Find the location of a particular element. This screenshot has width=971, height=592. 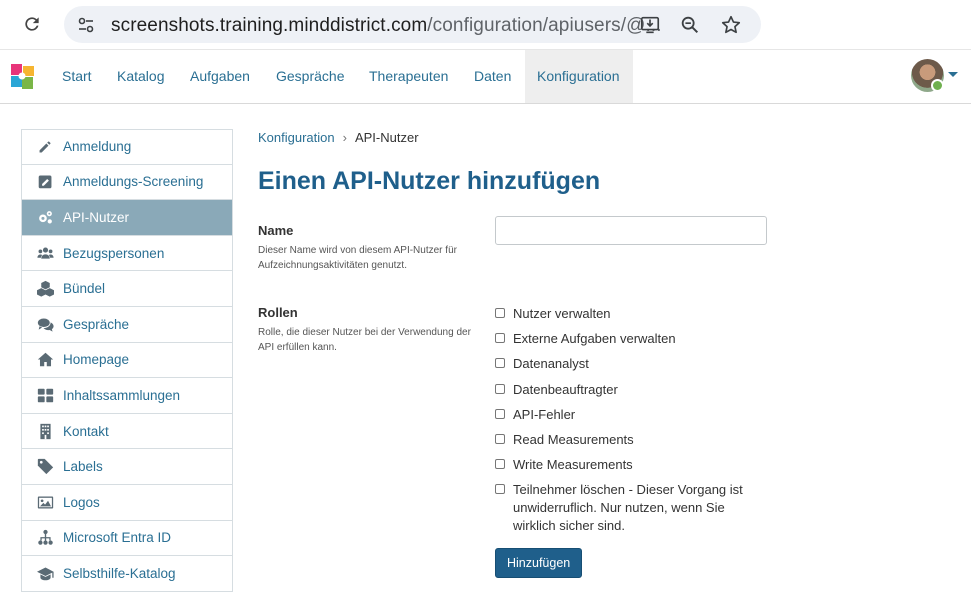

building-icon is located at coordinates (45, 431).